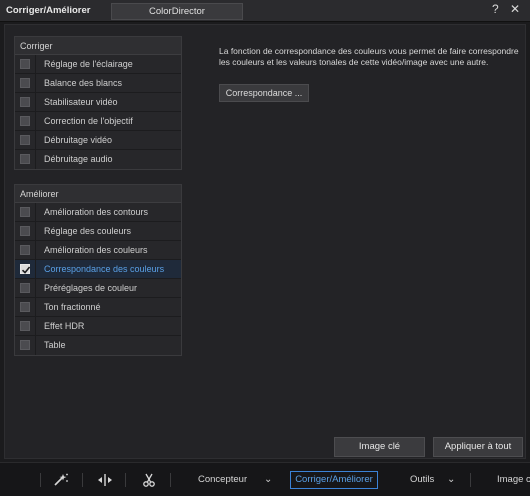  I want to click on correct-group-header: Corriger, so click(98, 46).